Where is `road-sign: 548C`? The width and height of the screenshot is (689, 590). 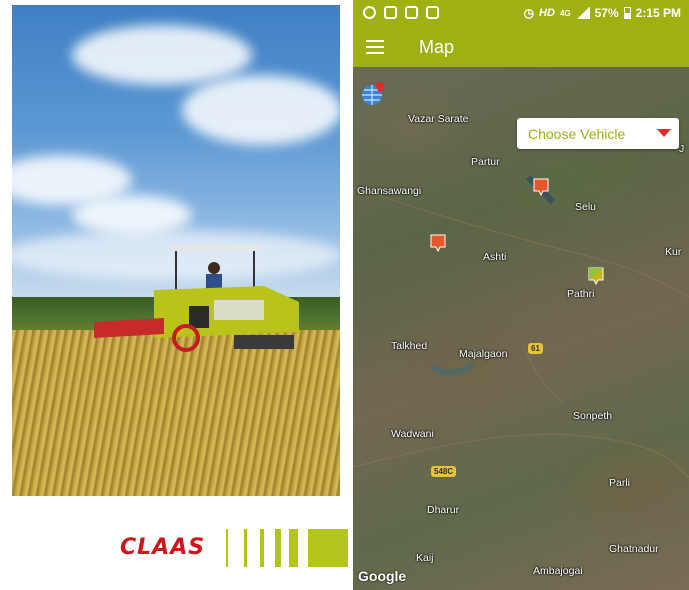
road-sign: 548C is located at coordinates (444, 471).